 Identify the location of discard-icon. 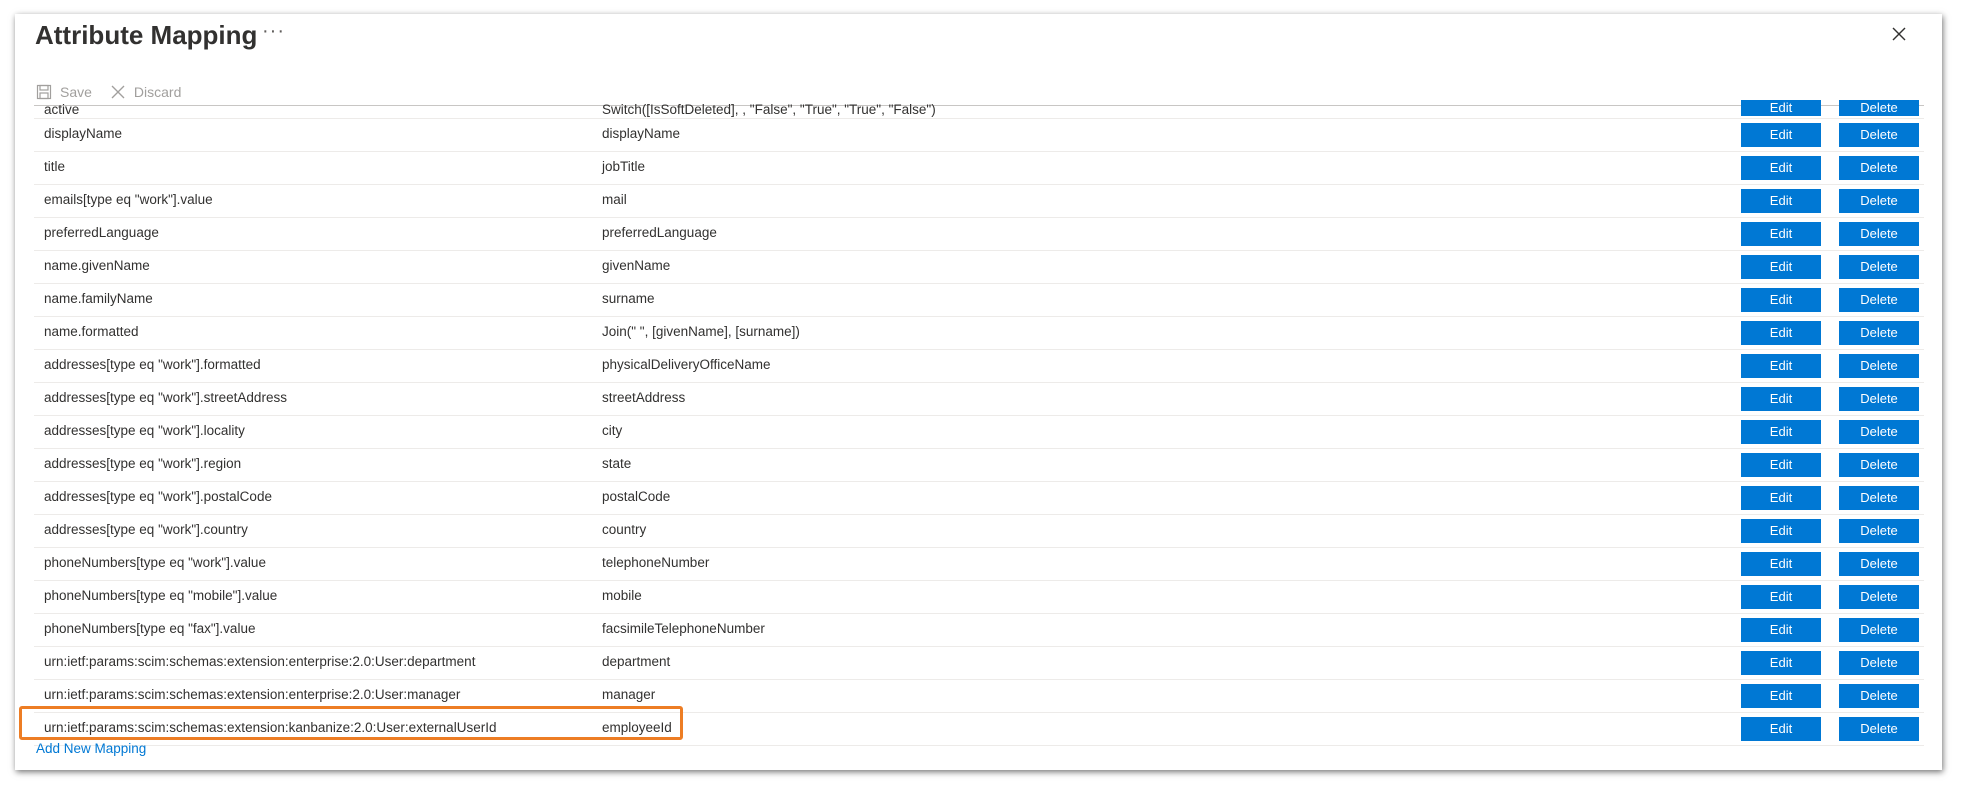
(118, 92).